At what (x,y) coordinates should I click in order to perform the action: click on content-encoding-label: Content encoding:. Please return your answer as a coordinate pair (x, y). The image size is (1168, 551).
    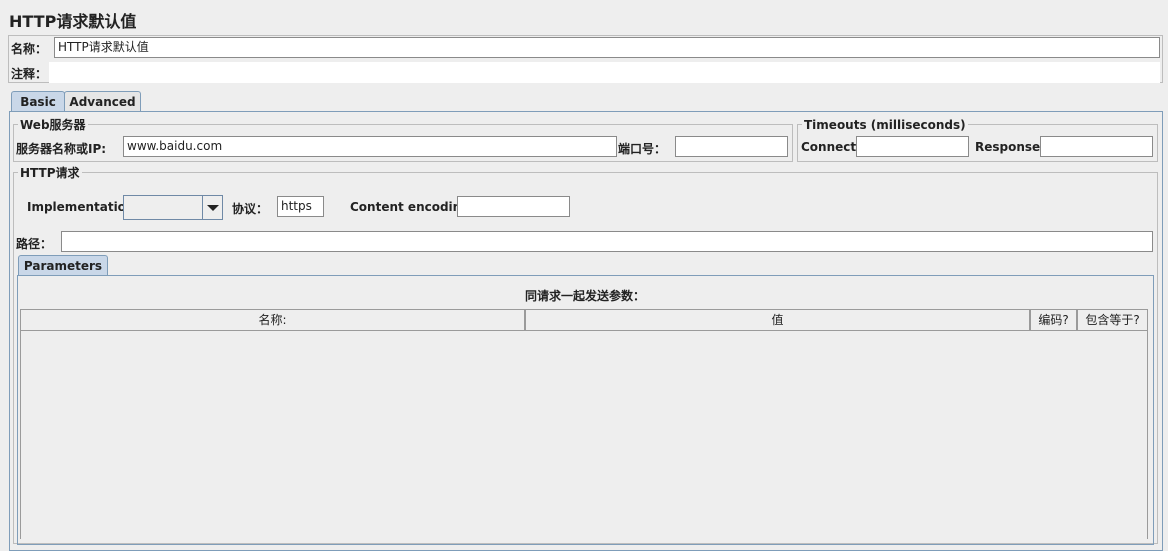
    Looking at the image, I should click on (412, 207).